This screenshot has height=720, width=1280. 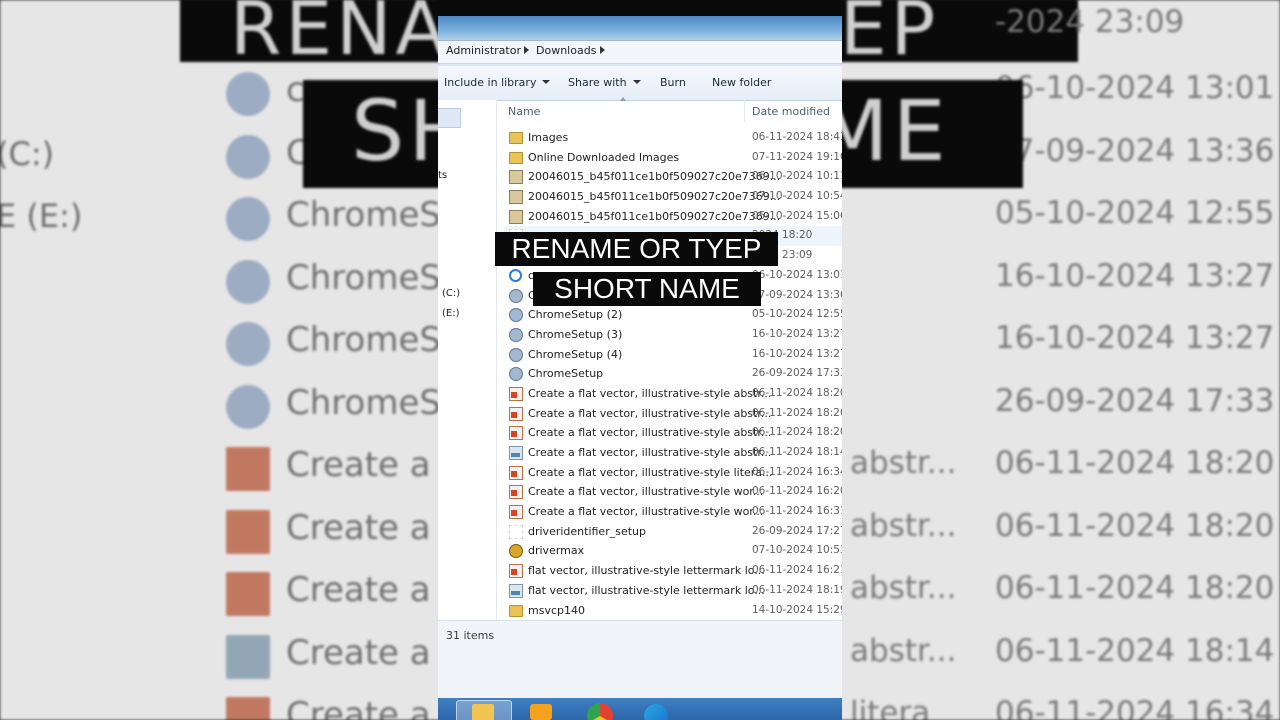 I want to click on breadcrumb-administrator: Administrator, so click(x=483, y=50).